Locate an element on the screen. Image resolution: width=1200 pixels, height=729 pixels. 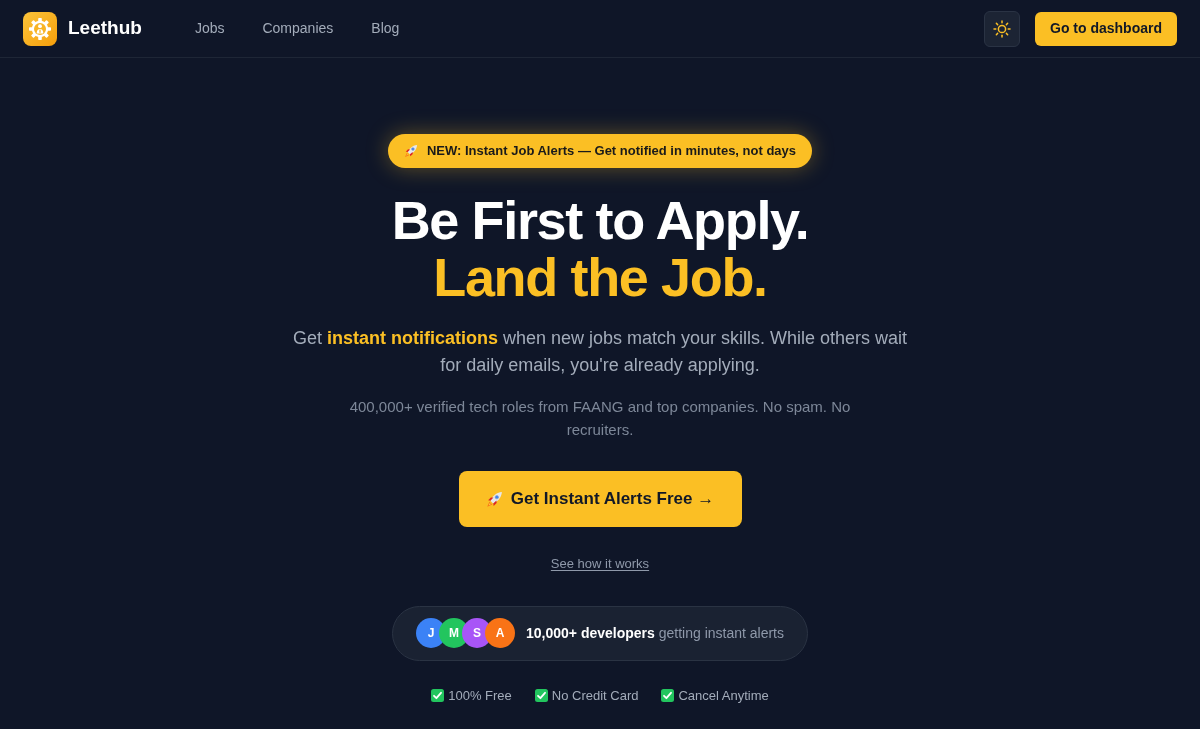
brand-link: Leethub is located at coordinates (82, 28).